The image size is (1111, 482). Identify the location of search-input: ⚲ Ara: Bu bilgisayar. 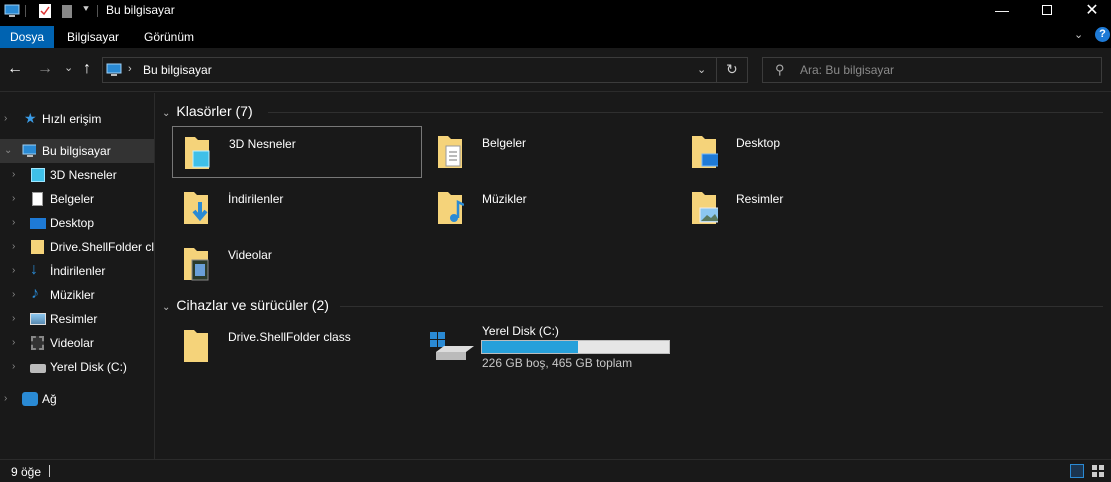
(932, 70).